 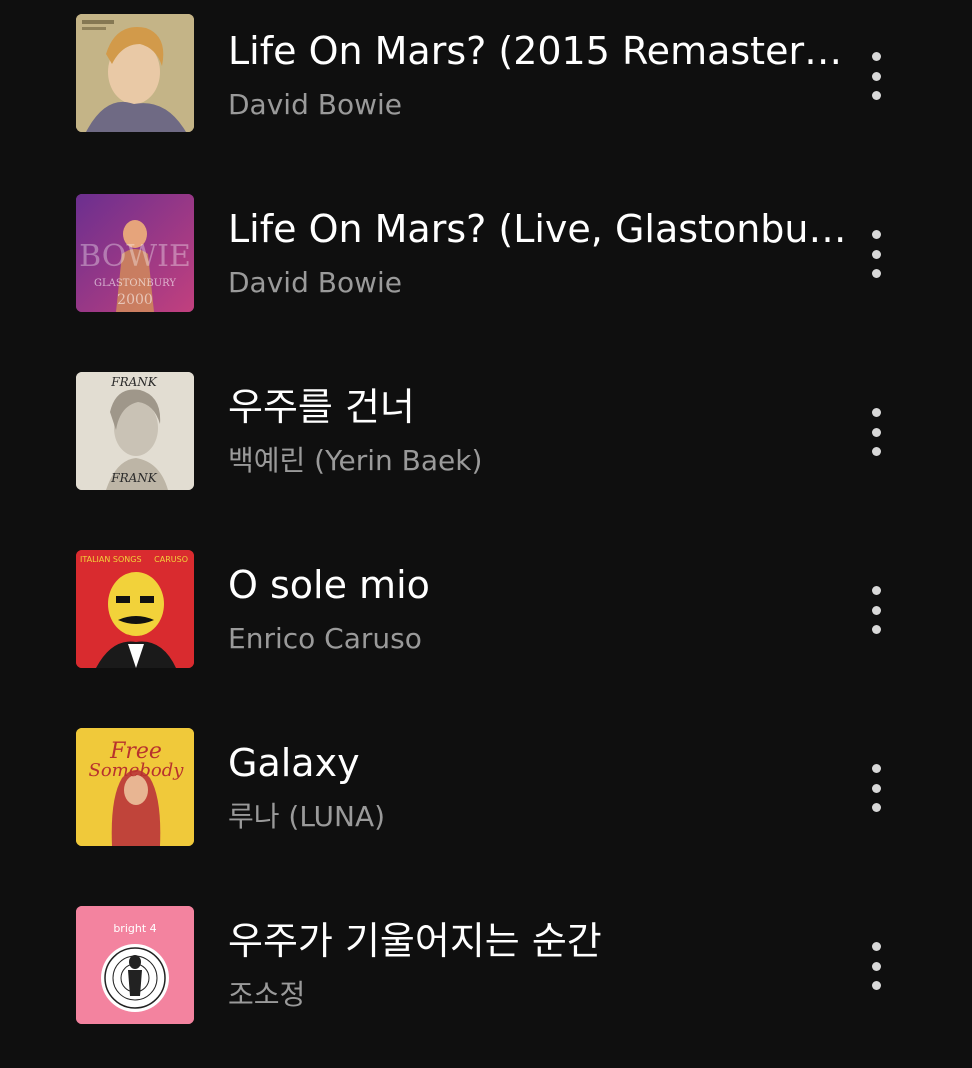 What do you see at coordinates (135, 609) in the screenshot?
I see `album-art-caruso: ITALIAN SONGS CARUSO` at bounding box center [135, 609].